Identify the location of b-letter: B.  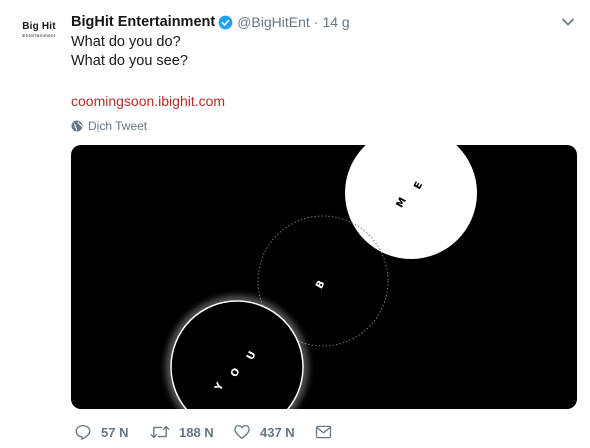
(320, 285).